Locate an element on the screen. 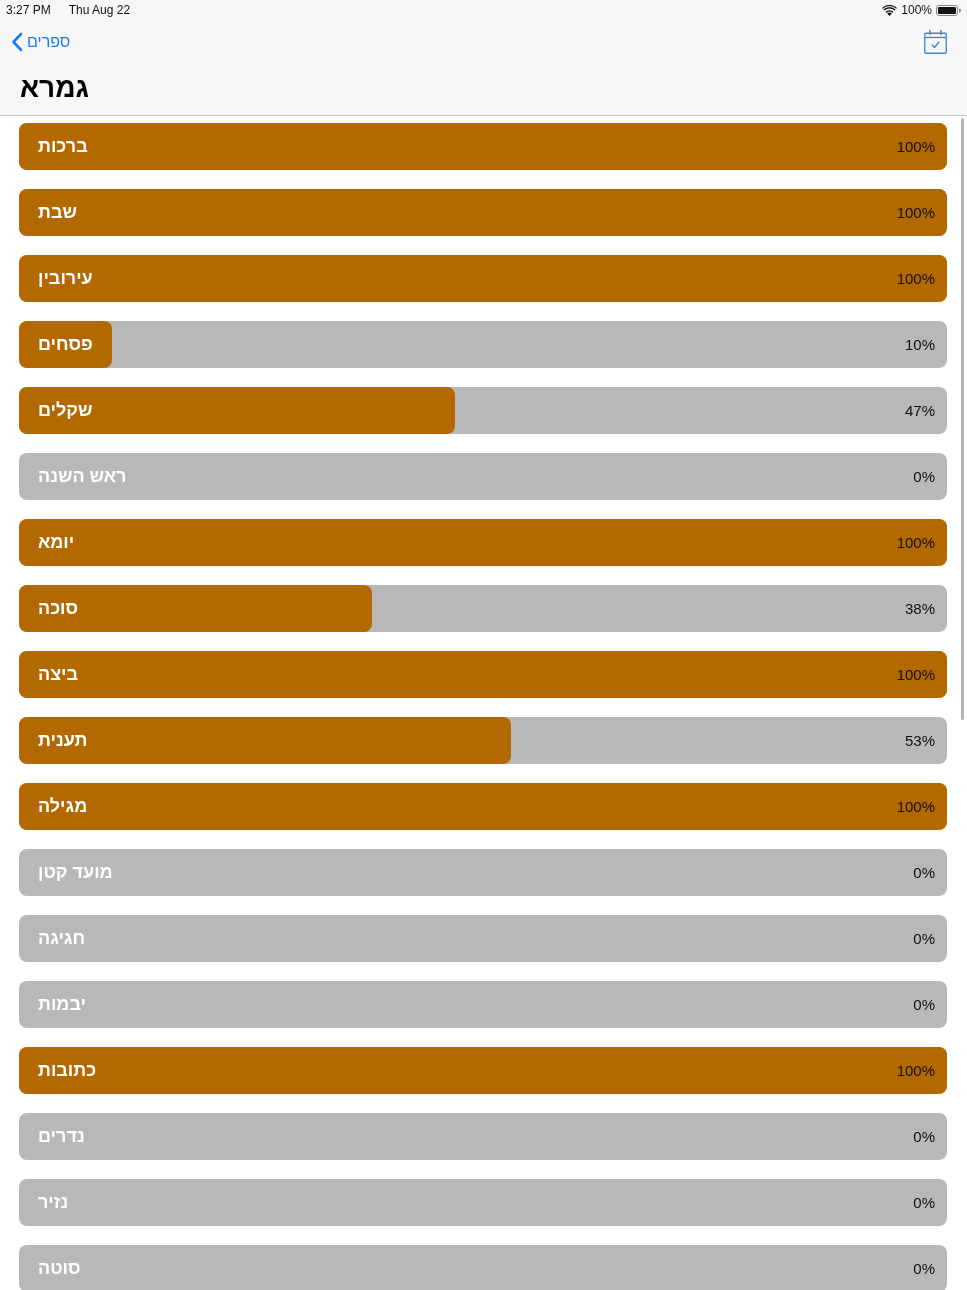 The height and width of the screenshot is (1290, 967). calendar-check-icon is located at coordinates (935, 42).